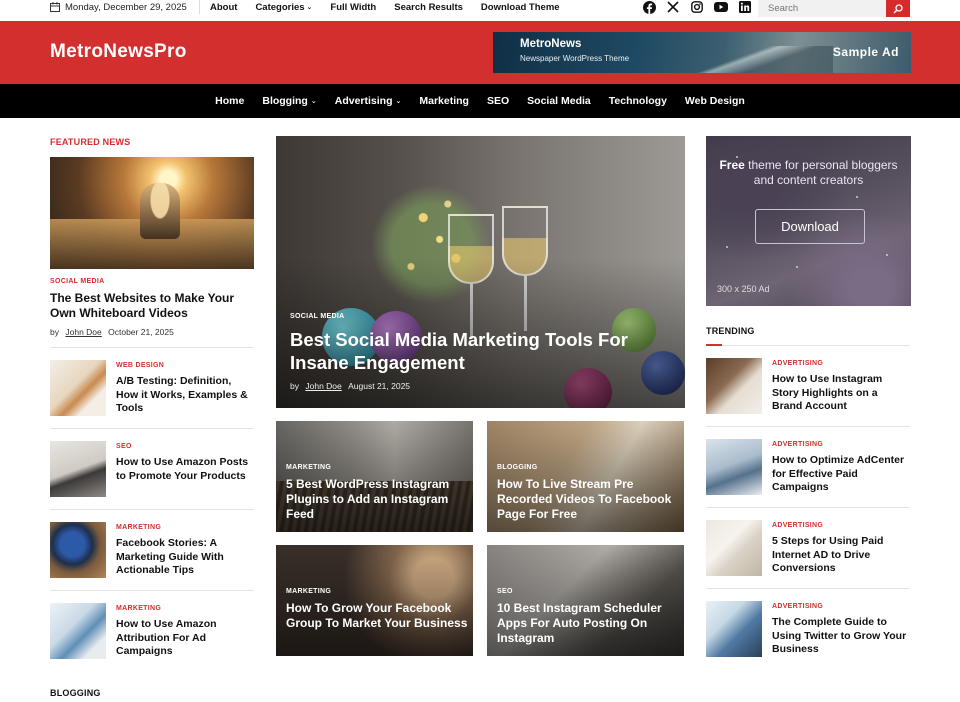 This screenshot has height=702, width=960. What do you see at coordinates (898, 8) in the screenshot?
I see `search-button` at bounding box center [898, 8].